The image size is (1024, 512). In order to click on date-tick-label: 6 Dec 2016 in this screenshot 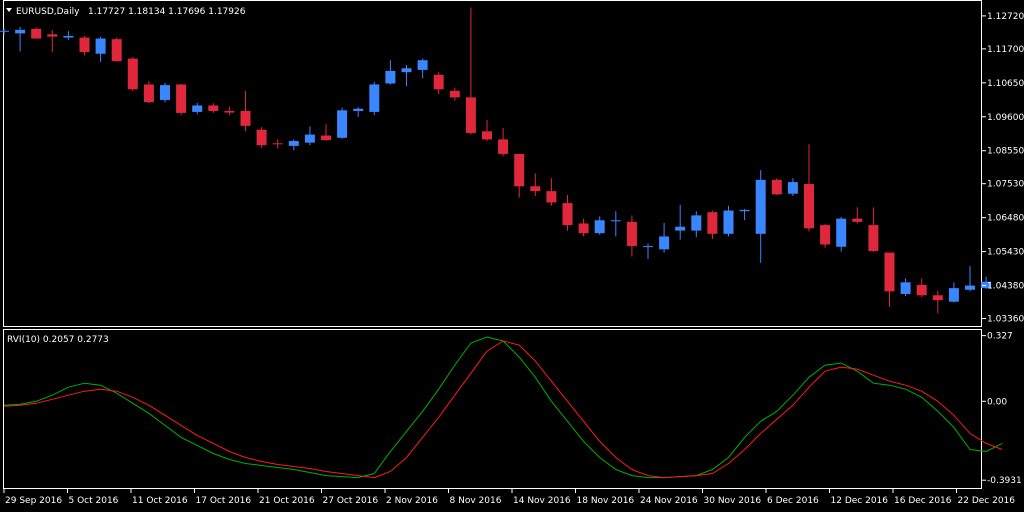, I will do `click(793, 501)`.